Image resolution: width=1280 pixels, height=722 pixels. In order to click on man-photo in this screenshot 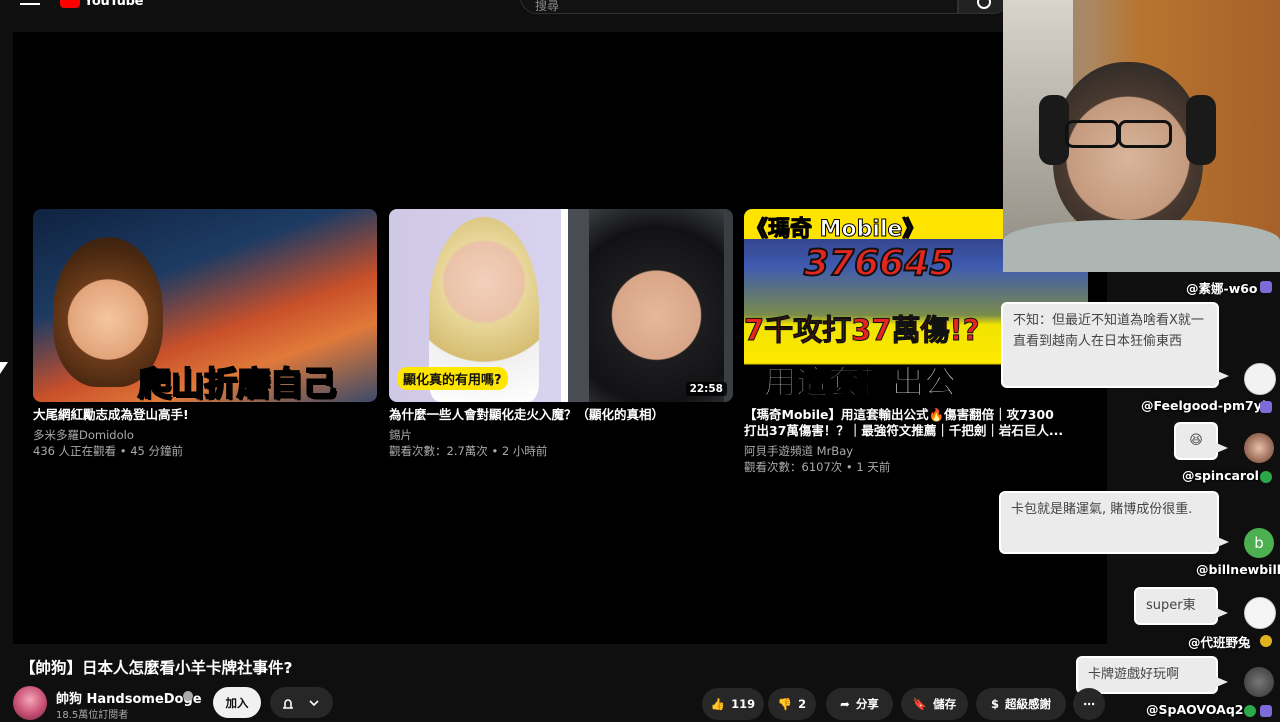, I will do `click(656, 305)`.